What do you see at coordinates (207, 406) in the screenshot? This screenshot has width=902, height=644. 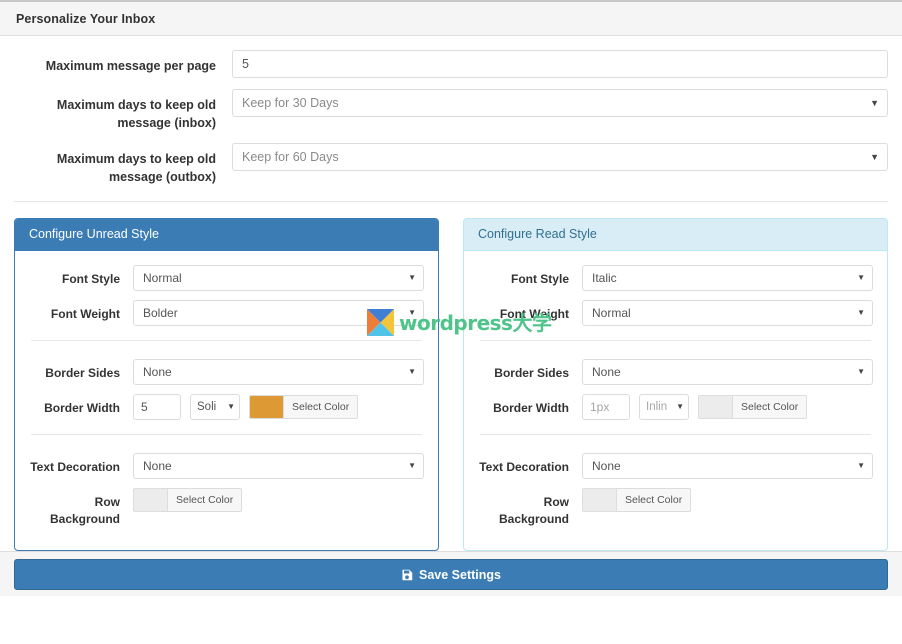 I see `unread-border-style-value: Soli` at bounding box center [207, 406].